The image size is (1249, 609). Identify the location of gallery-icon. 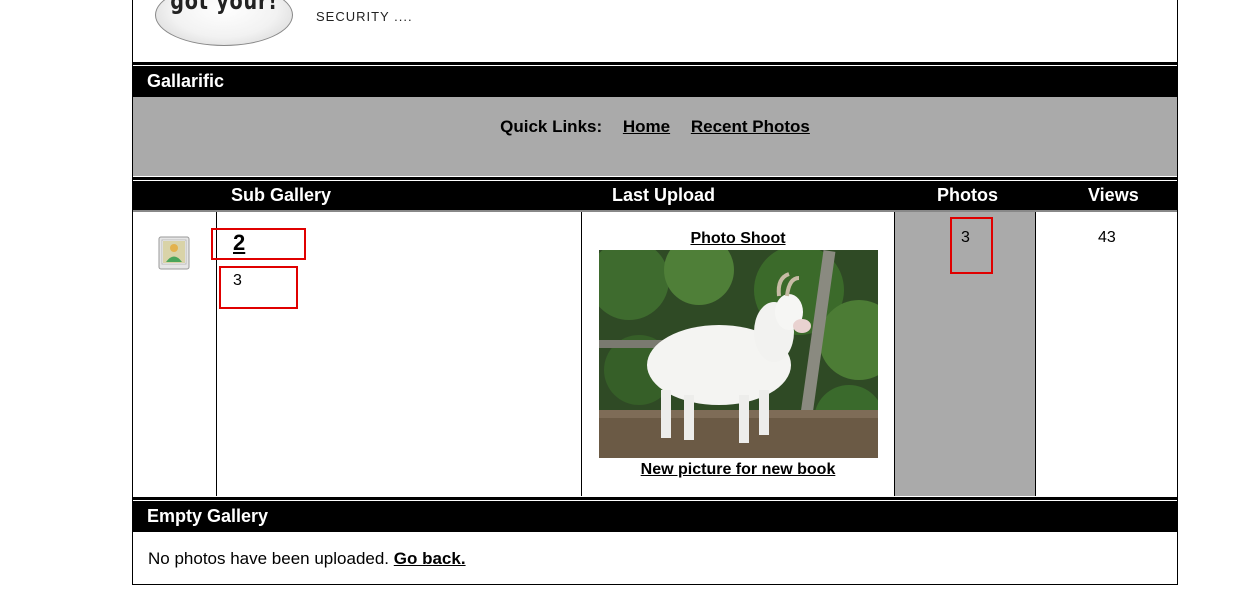
(174, 253).